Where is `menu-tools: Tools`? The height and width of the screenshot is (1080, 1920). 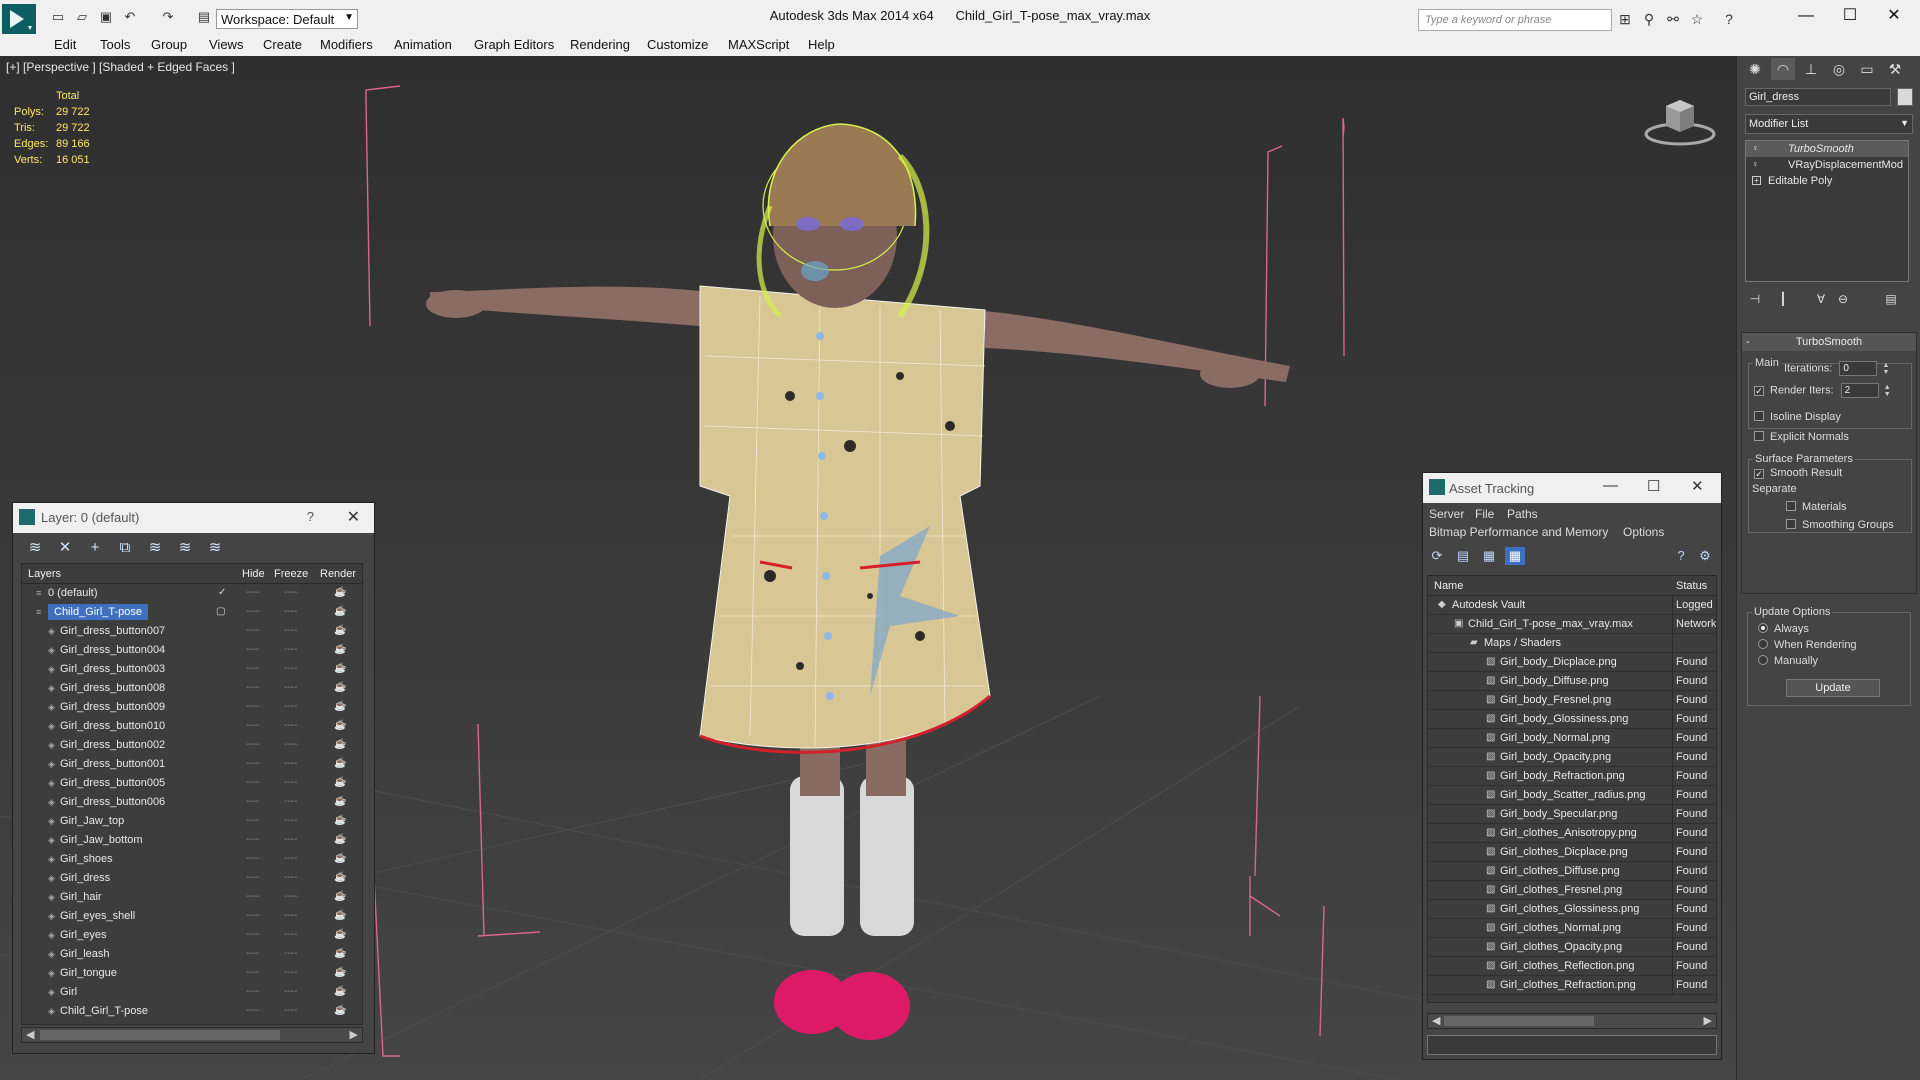 menu-tools: Tools is located at coordinates (115, 44).